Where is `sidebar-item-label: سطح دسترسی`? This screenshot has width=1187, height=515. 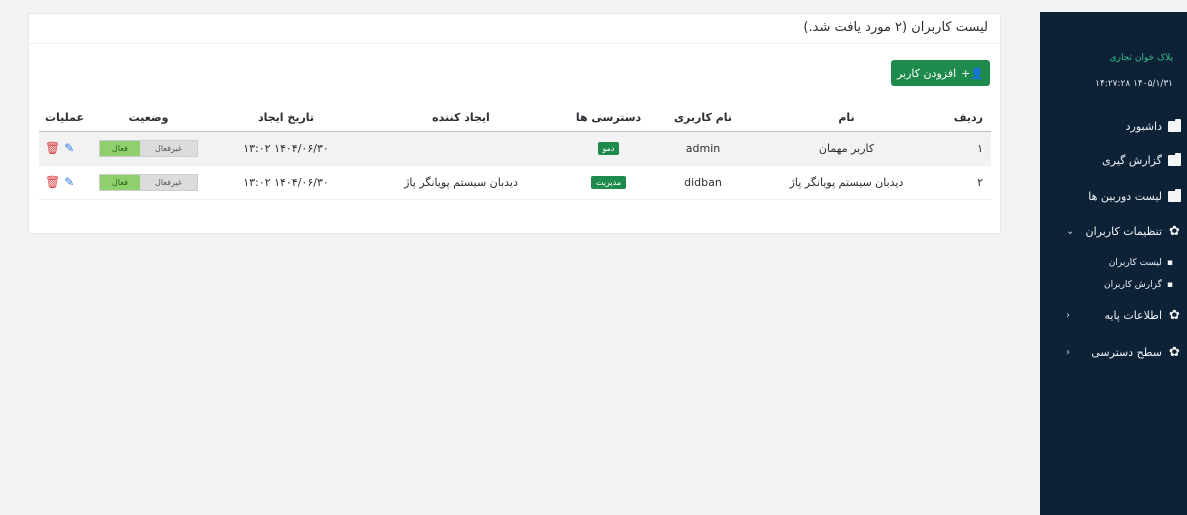 sidebar-item-label: سطح دسترسی is located at coordinates (1126, 352).